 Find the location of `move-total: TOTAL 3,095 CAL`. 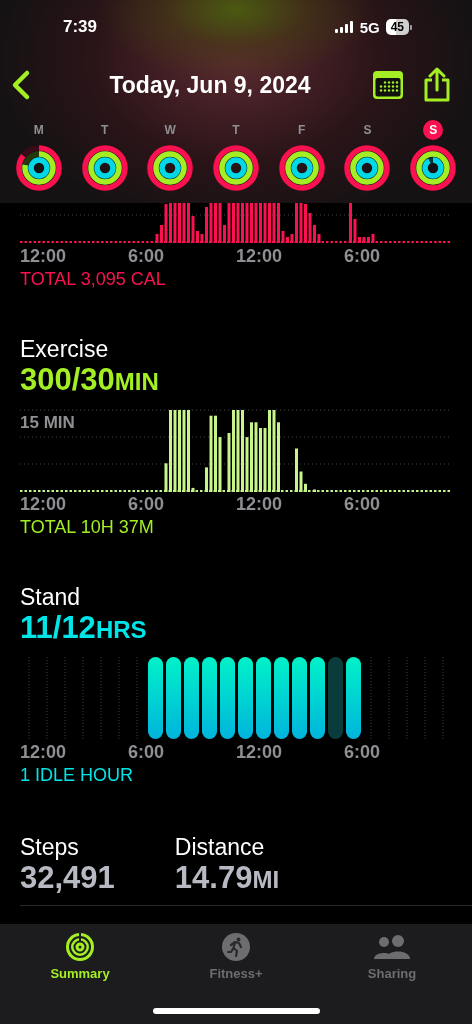

move-total: TOTAL 3,095 CAL is located at coordinates (93, 279).